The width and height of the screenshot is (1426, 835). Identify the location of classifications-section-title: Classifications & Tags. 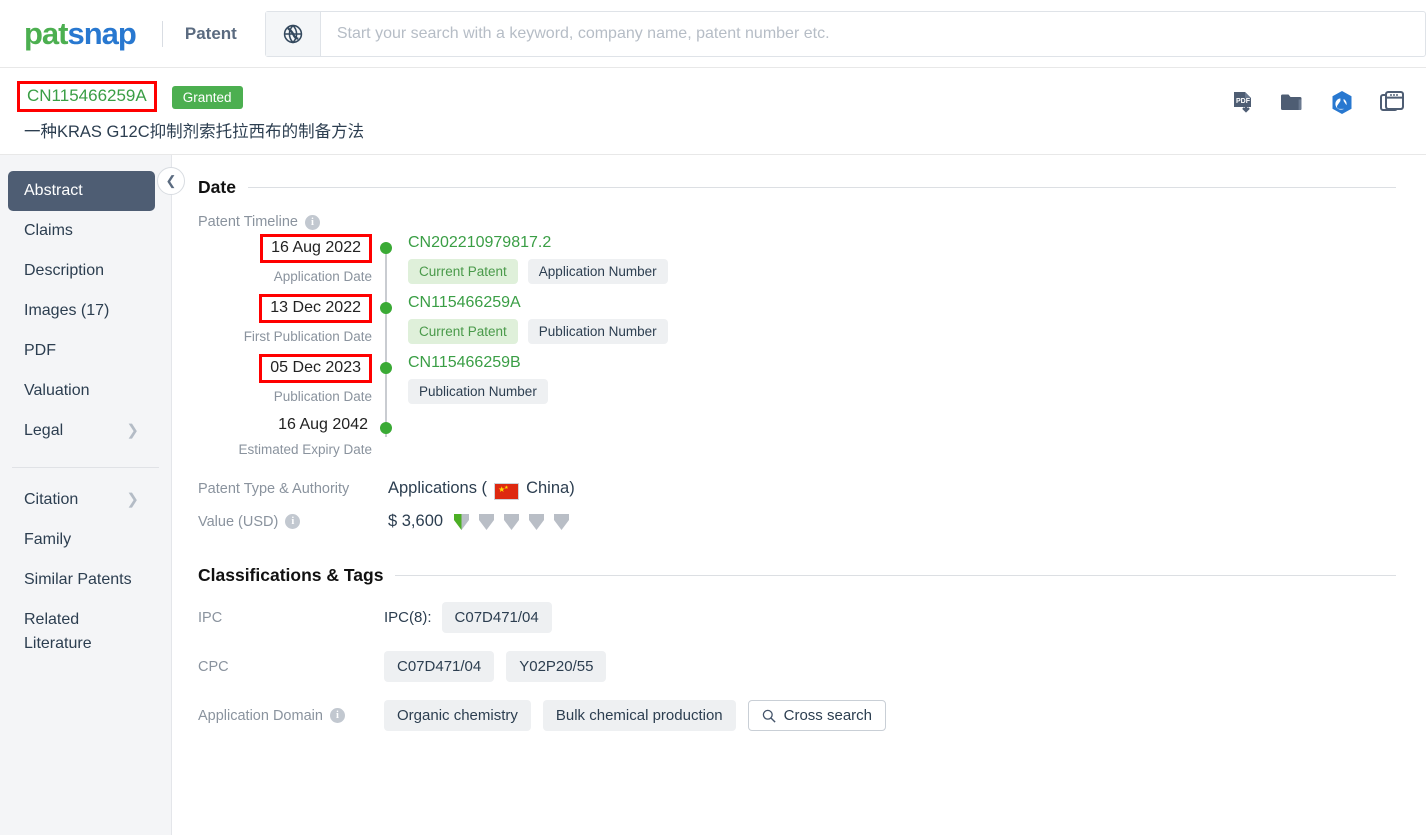
(291, 575).